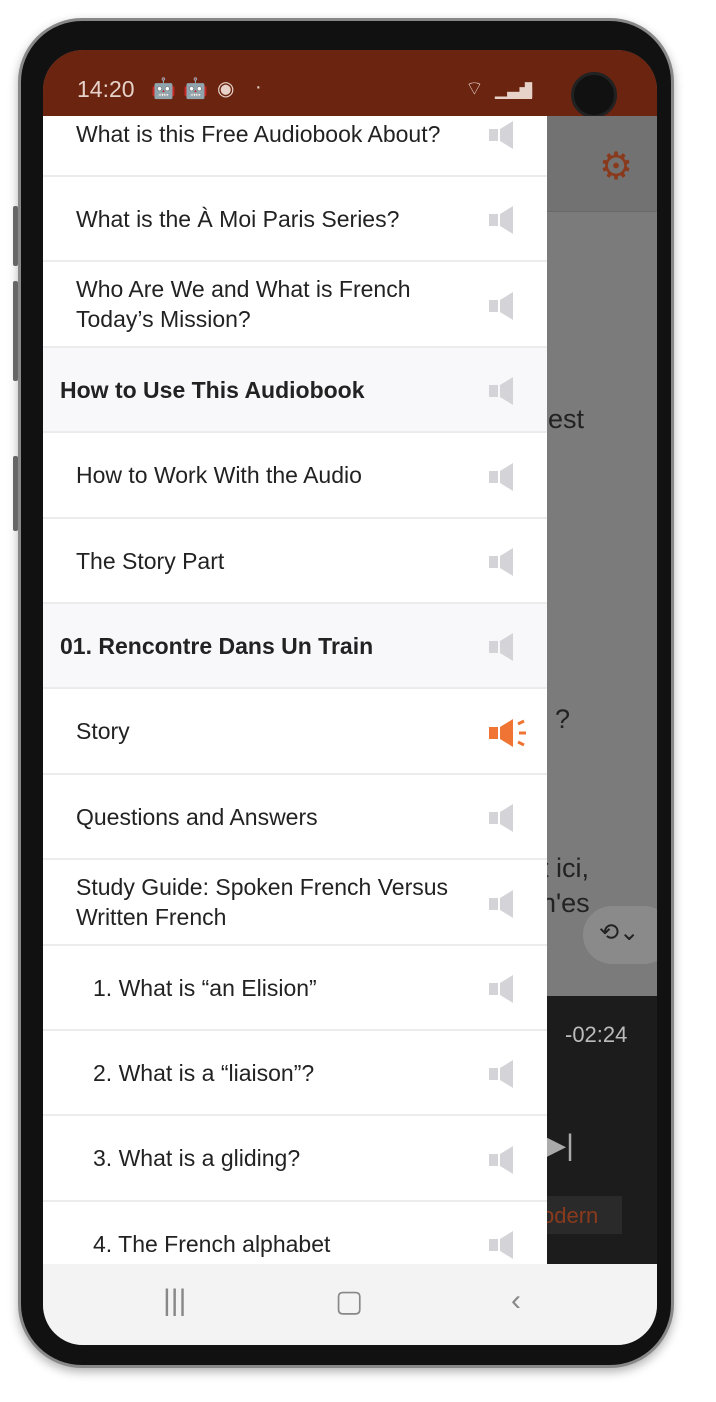 The width and height of the screenshot is (716, 1402). Describe the element at coordinates (350, 84) in the screenshot. I see `status-bar: 14:20 🤖 🤖 ◉ · ⌔ ▁▃▅ ▮` at that location.